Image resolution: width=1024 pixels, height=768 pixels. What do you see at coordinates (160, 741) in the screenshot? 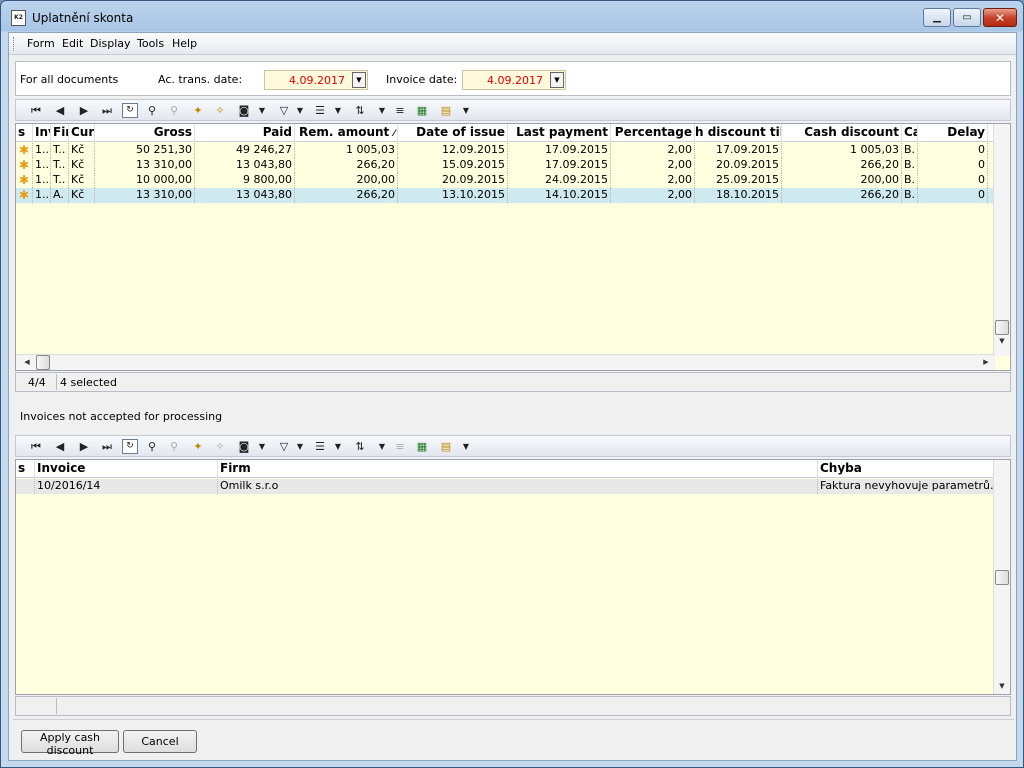
I see `cancel-button: Cancel` at bounding box center [160, 741].